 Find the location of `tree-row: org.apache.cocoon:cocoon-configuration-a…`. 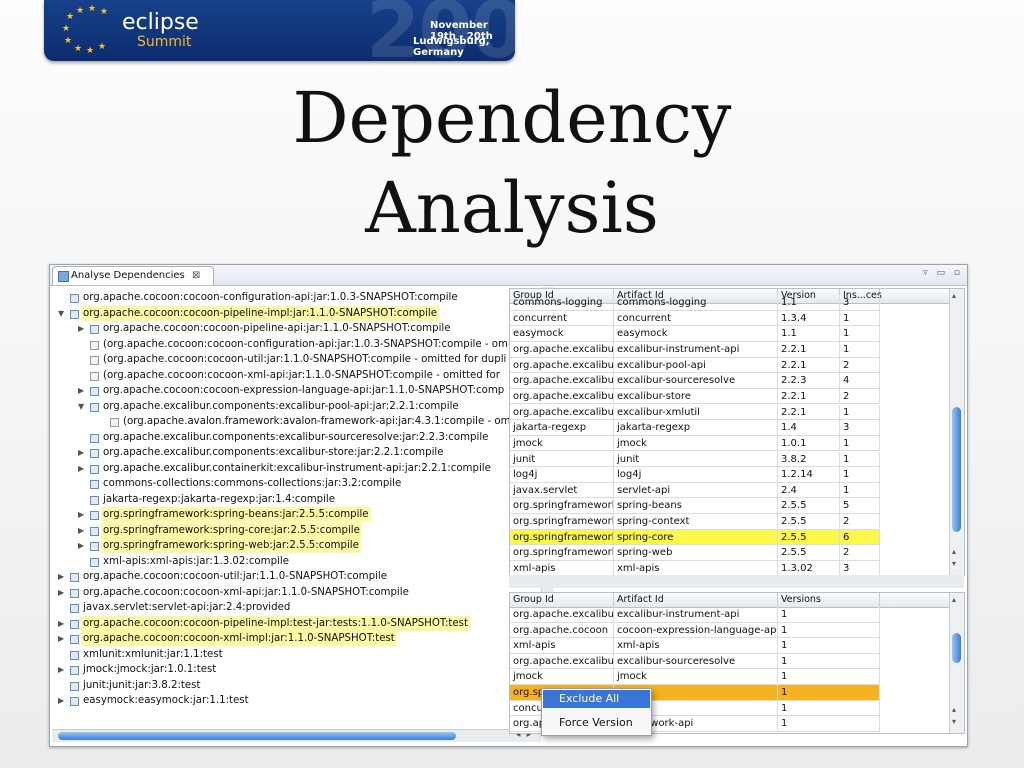

tree-row: org.apache.cocoon:cocoon-configuration-a… is located at coordinates (296, 297).